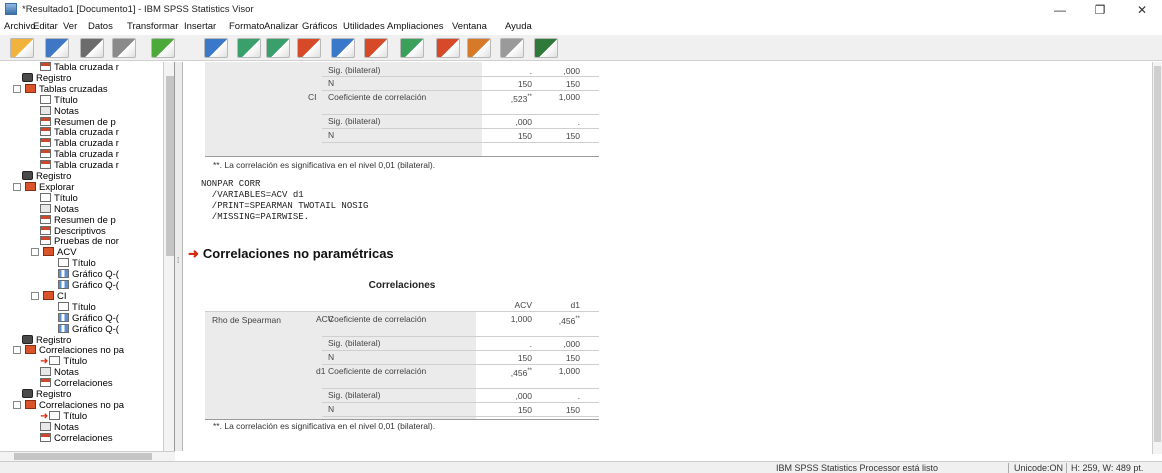  I want to click on export-icon, so click(163, 48).